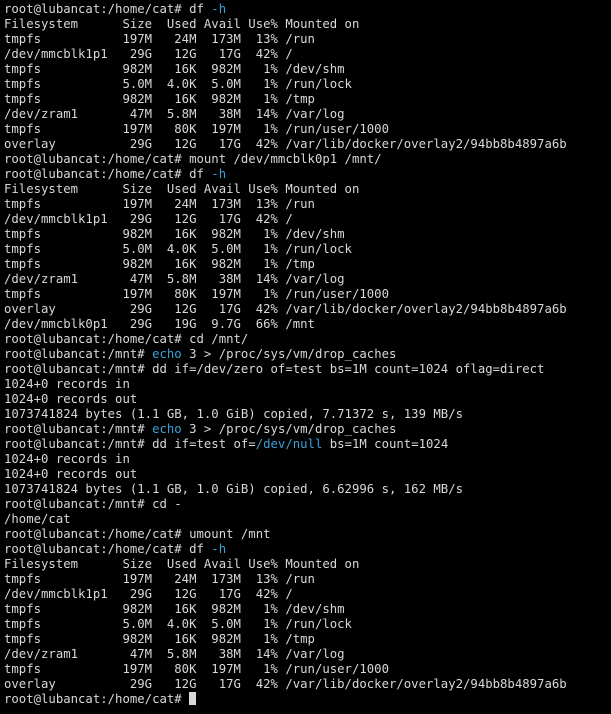  What do you see at coordinates (289, 429) in the screenshot?
I see `line-text: 3 > /proc/sys/vm/drop_caches` at bounding box center [289, 429].